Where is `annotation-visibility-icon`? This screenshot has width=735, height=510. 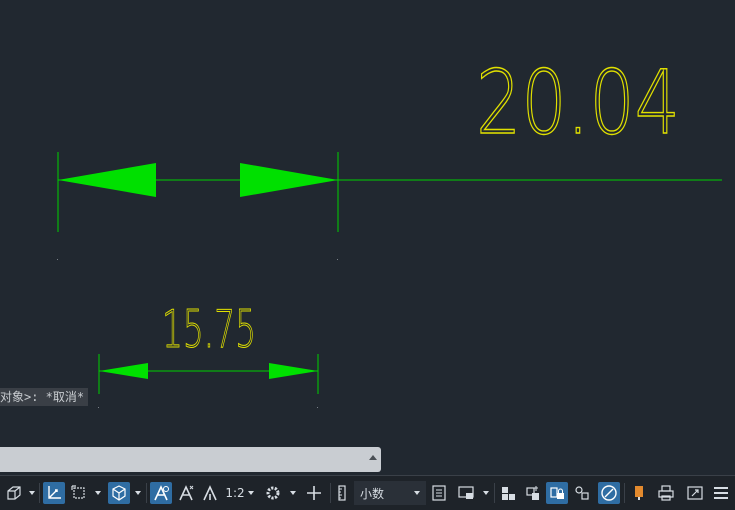
annotation-visibility-icon is located at coordinates (161, 493).